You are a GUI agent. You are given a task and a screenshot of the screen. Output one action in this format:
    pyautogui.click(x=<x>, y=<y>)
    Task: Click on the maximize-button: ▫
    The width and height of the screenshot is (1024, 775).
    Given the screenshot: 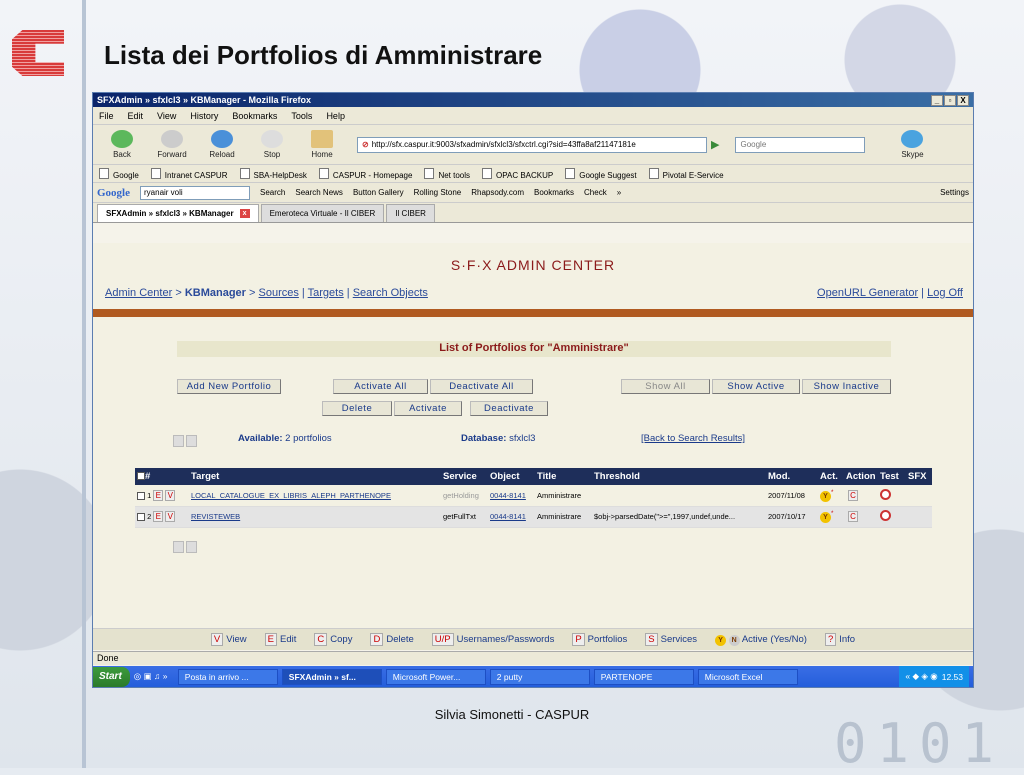 What is the action you would take?
    pyautogui.click(x=950, y=100)
    